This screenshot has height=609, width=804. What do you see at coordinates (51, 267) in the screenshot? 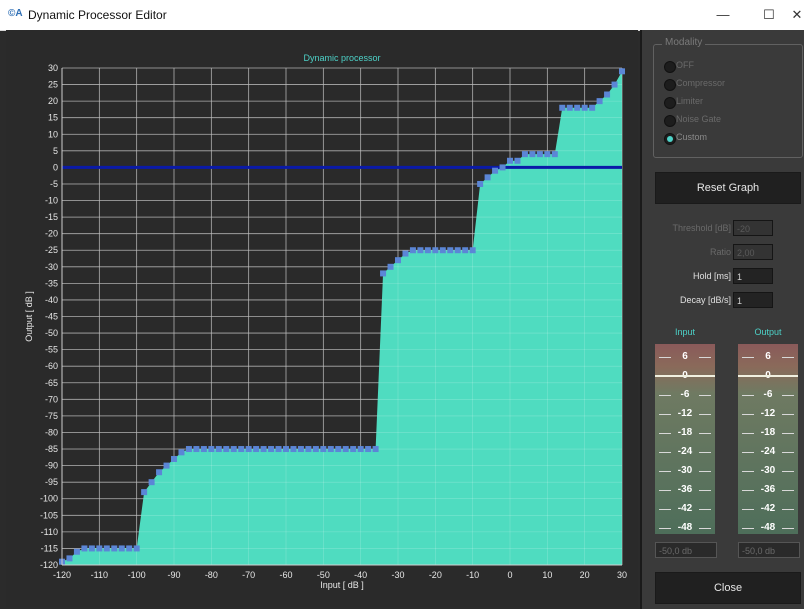
I see `y-tick-label: -30` at bounding box center [51, 267].